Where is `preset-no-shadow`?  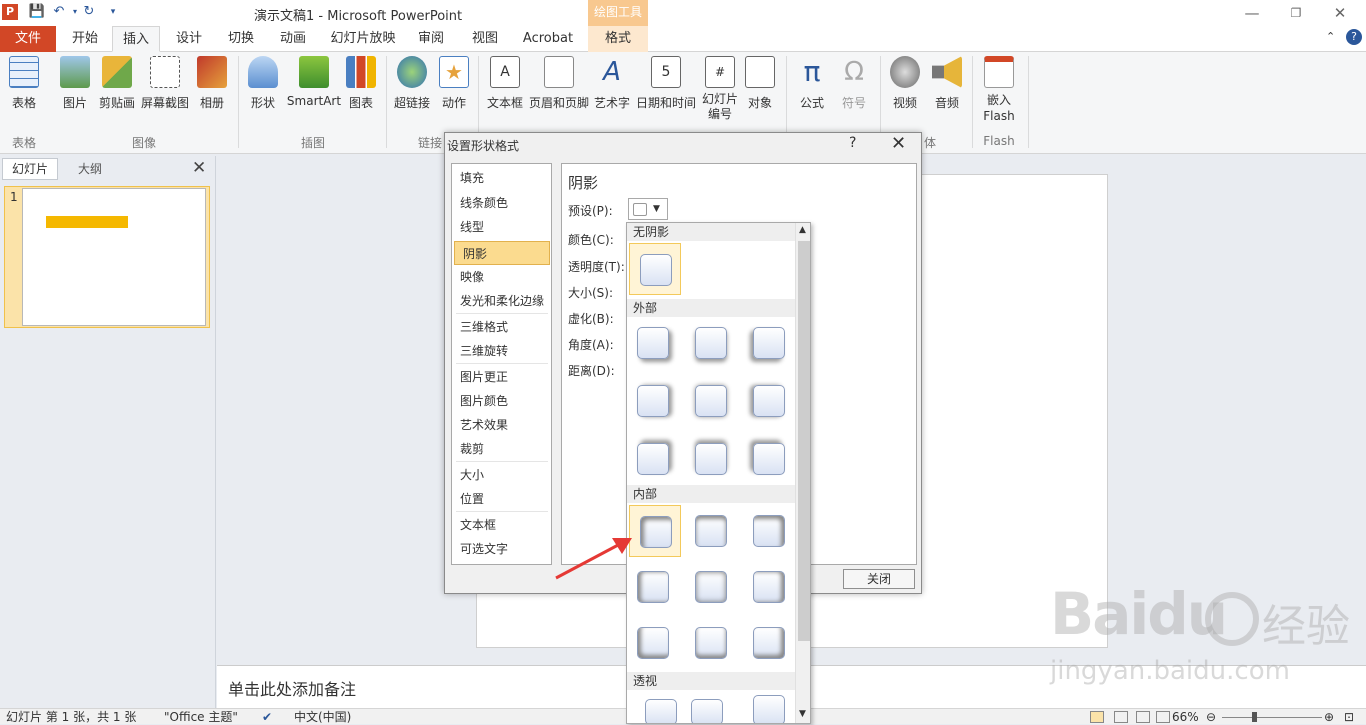 preset-no-shadow is located at coordinates (655, 269).